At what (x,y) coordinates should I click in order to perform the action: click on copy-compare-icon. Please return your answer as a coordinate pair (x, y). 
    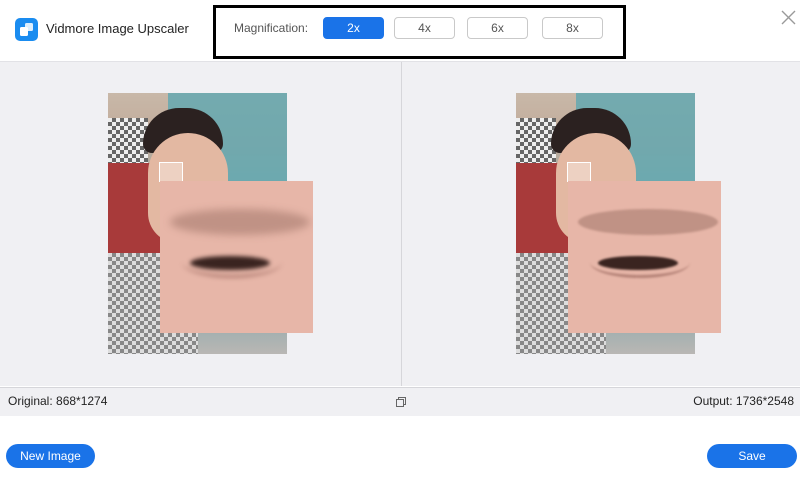
    Looking at the image, I should click on (401, 401).